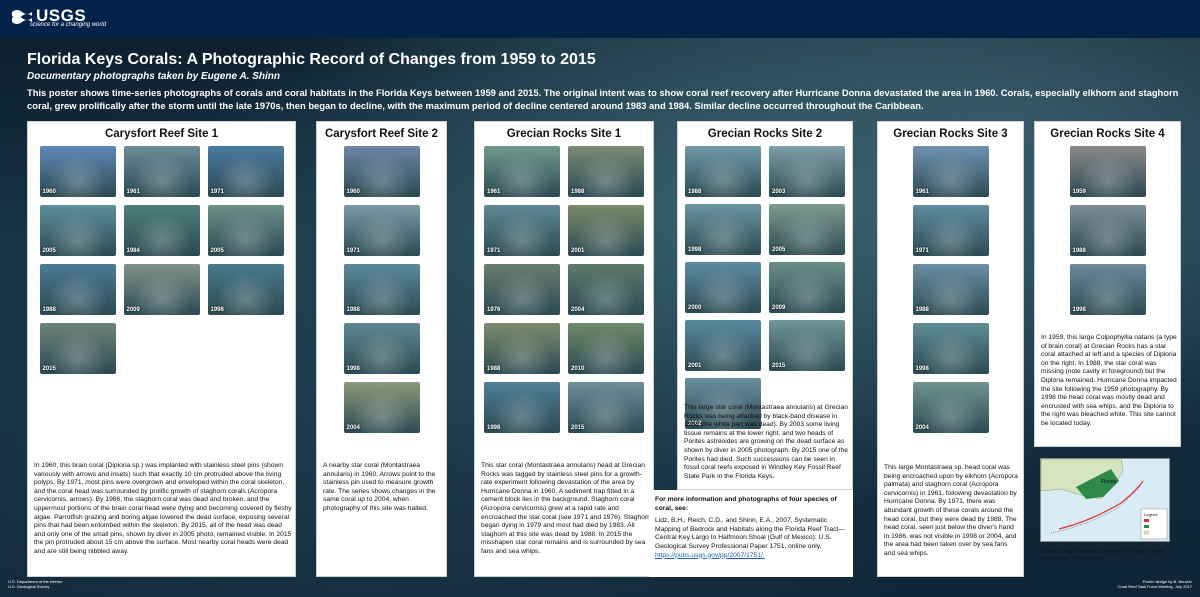 The width and height of the screenshot is (1200, 597). Describe the element at coordinates (77, 171) in the screenshot. I see `coral-photo: 1960` at that location.